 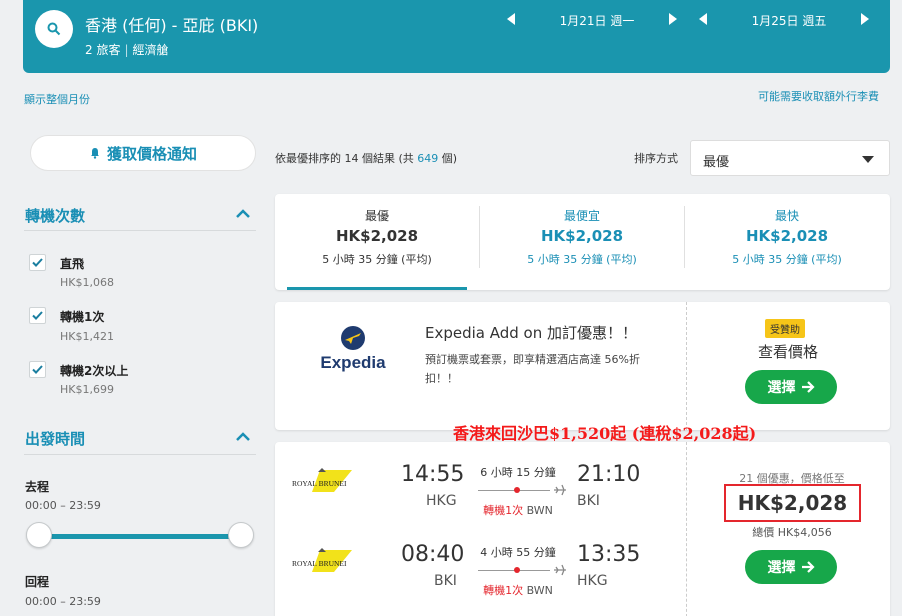 I want to click on stops-checkbox-two-plus, so click(x=37, y=369).